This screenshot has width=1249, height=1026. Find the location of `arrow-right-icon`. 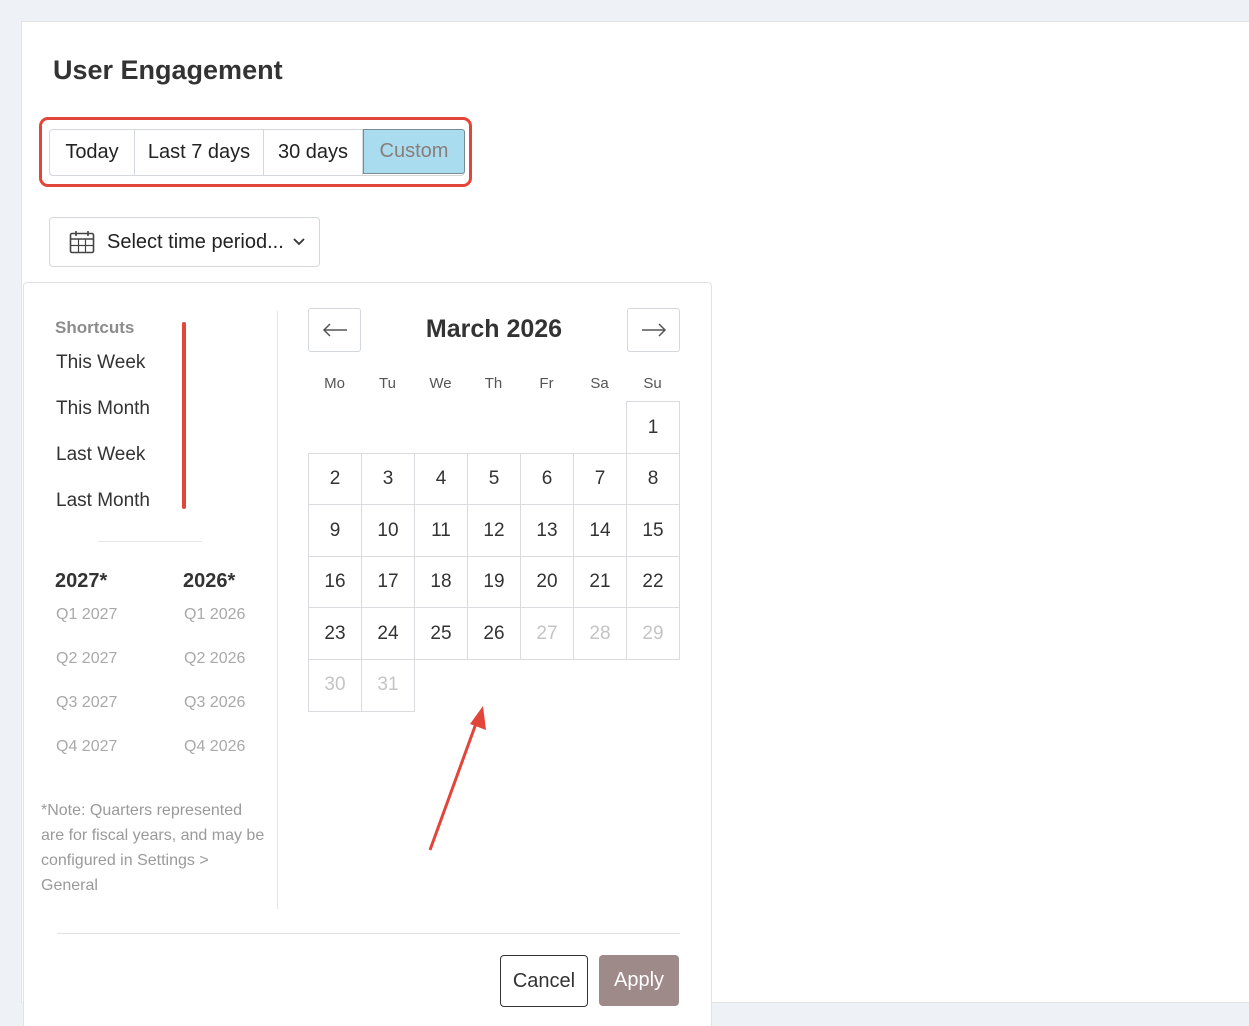

arrow-right-icon is located at coordinates (653, 330).